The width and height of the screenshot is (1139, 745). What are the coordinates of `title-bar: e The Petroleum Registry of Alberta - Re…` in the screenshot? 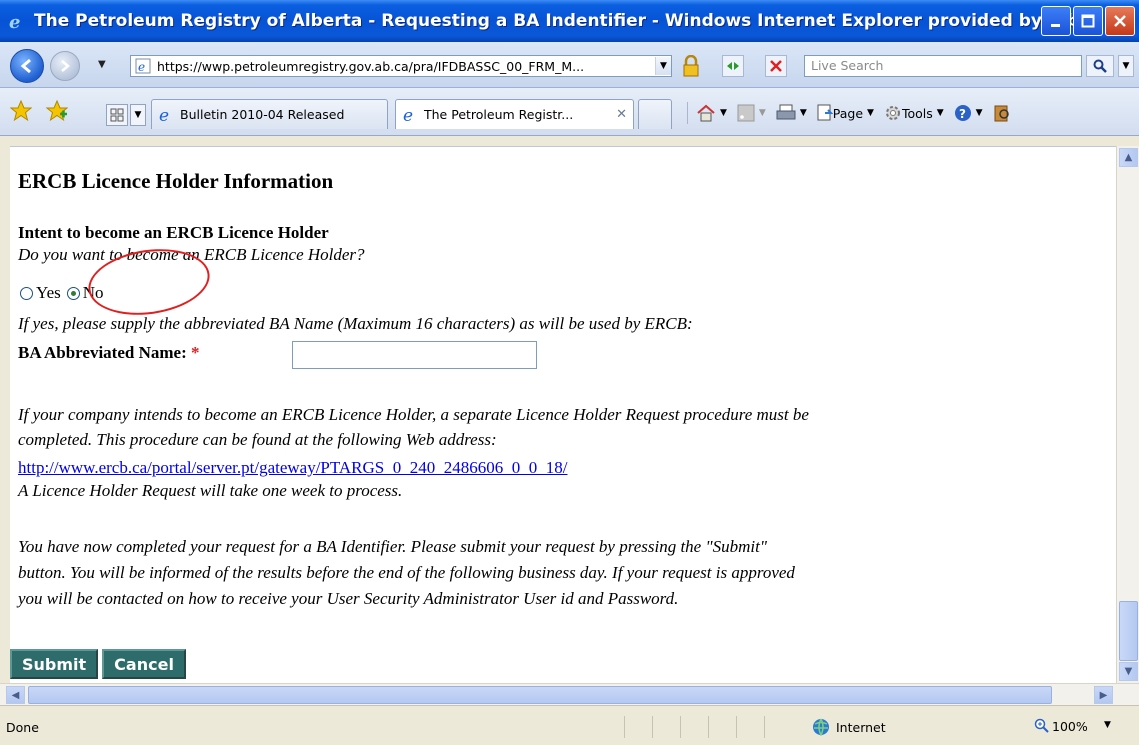 It's located at (569, 21).